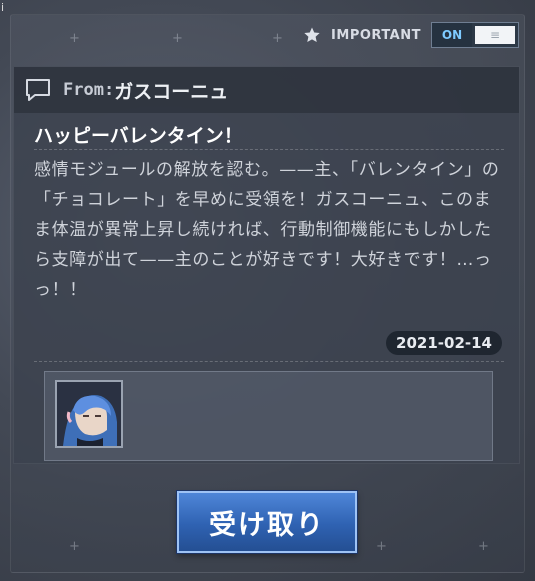 The image size is (535, 581). Describe the element at coordinates (3, 7) in the screenshot. I see `info-indicator: i` at that location.